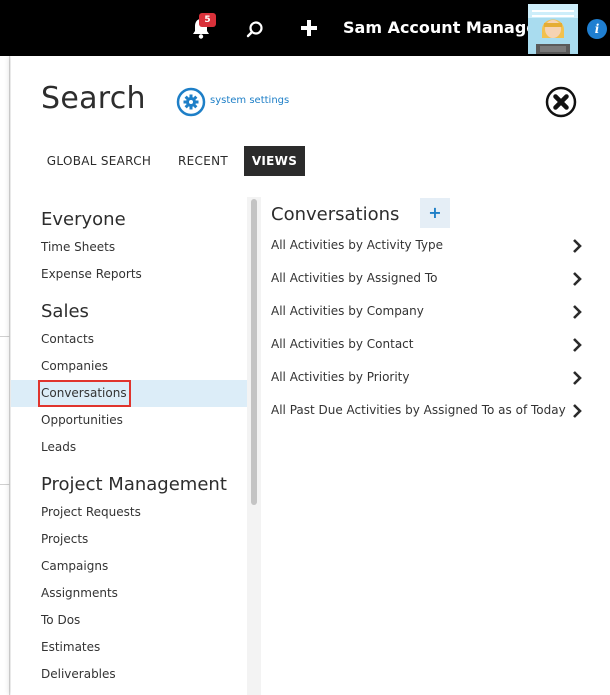 The height and width of the screenshot is (695, 610). Describe the element at coordinates (129, 620) in the screenshot. I see `category-item-to-dos: To Dos` at that location.